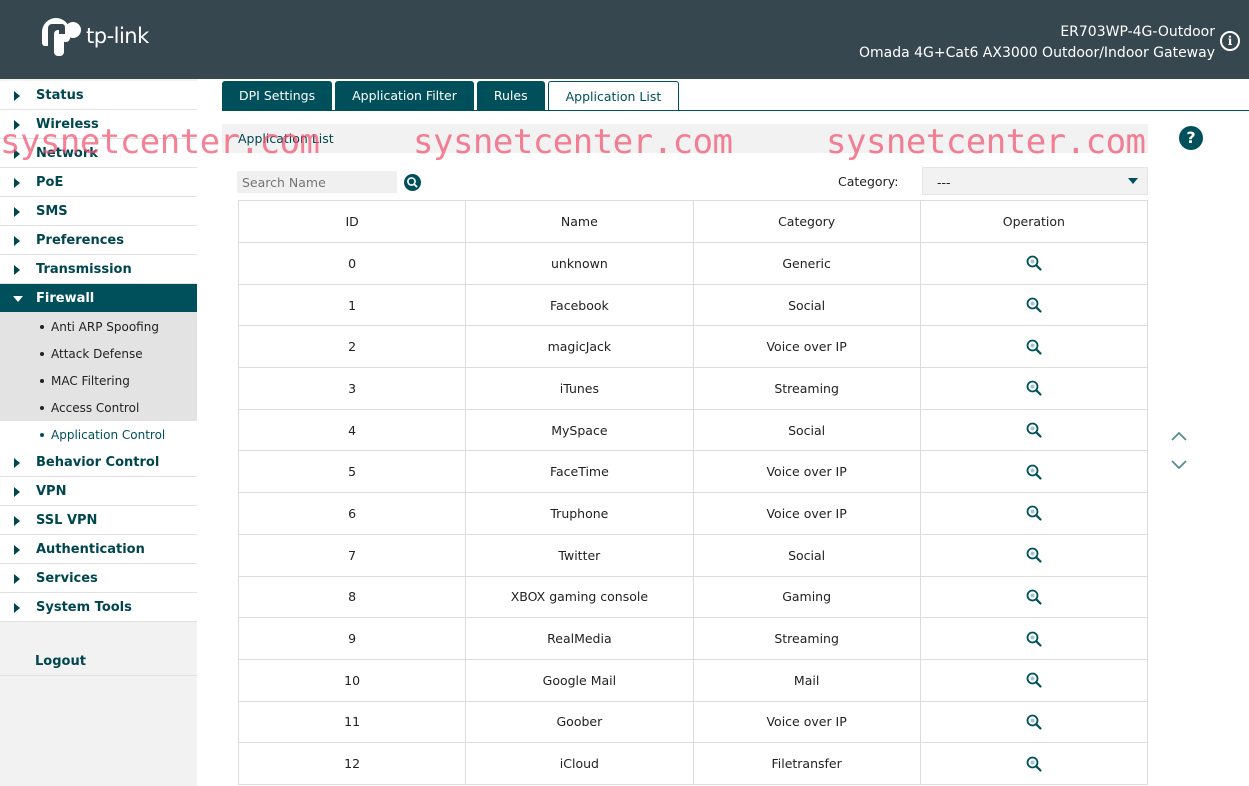 The width and height of the screenshot is (1249, 786). What do you see at coordinates (352, 263) in the screenshot?
I see `cell-id: 0` at bounding box center [352, 263].